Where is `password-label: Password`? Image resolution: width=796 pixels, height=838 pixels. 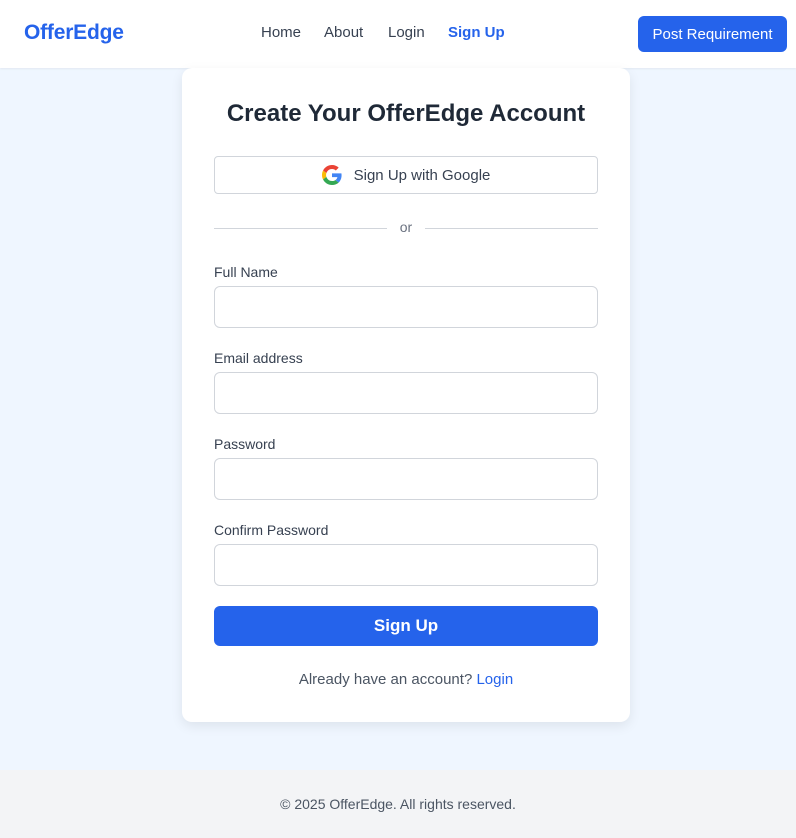 password-label: Password is located at coordinates (245, 444).